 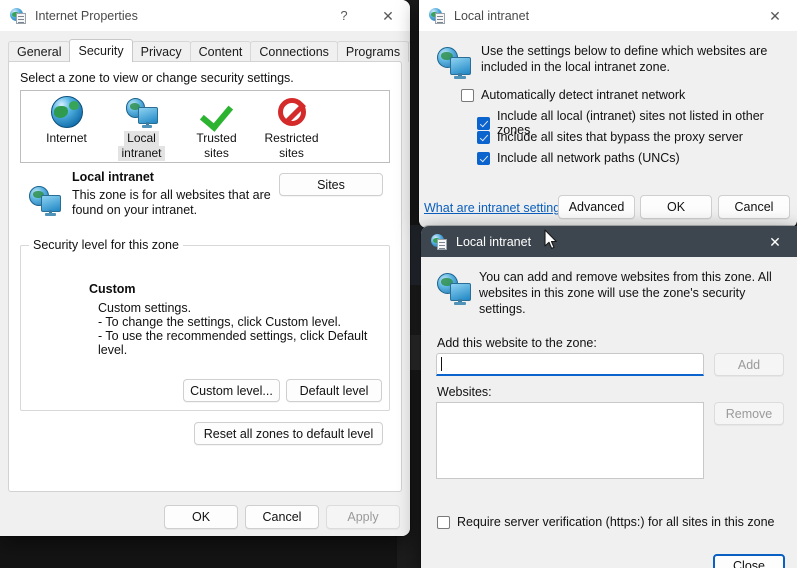 What do you see at coordinates (291, 138) in the screenshot?
I see `zone-restricted-label-1: Restricted` at bounding box center [291, 138].